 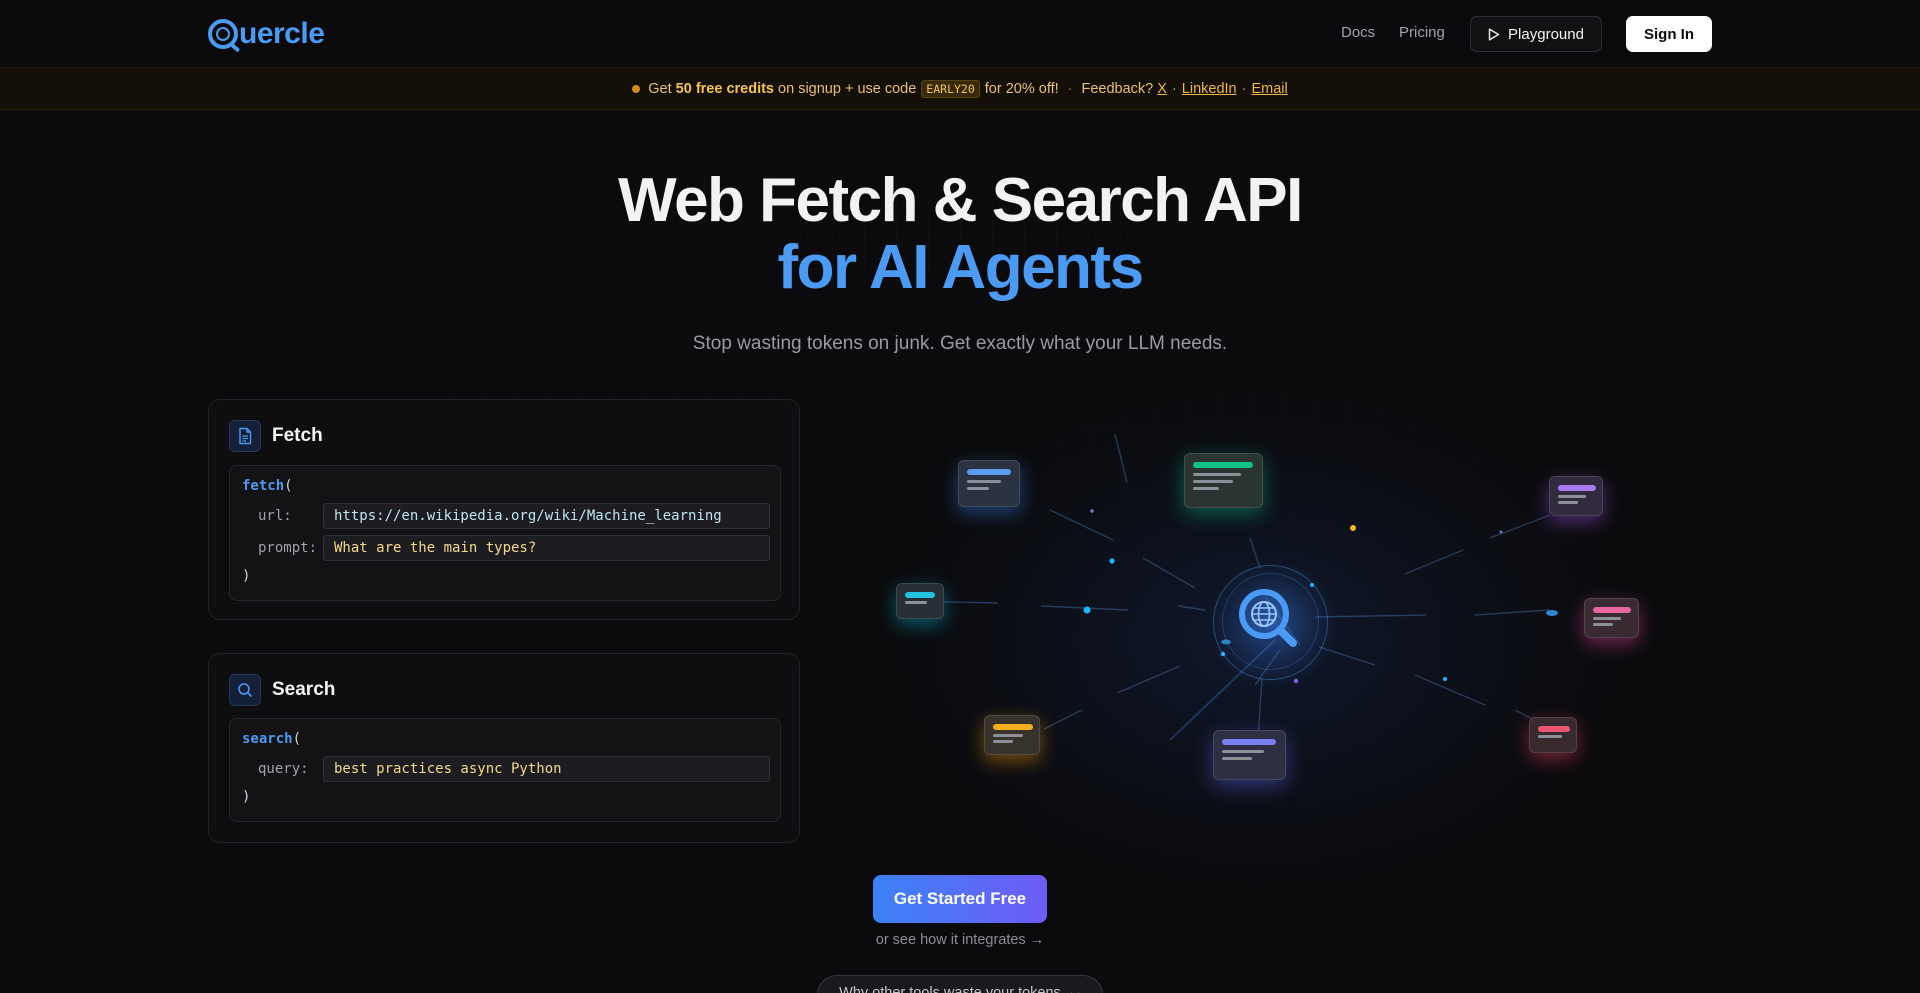 I want to click on hero-title-line1: Web Fetch & Search API, so click(x=960, y=200).